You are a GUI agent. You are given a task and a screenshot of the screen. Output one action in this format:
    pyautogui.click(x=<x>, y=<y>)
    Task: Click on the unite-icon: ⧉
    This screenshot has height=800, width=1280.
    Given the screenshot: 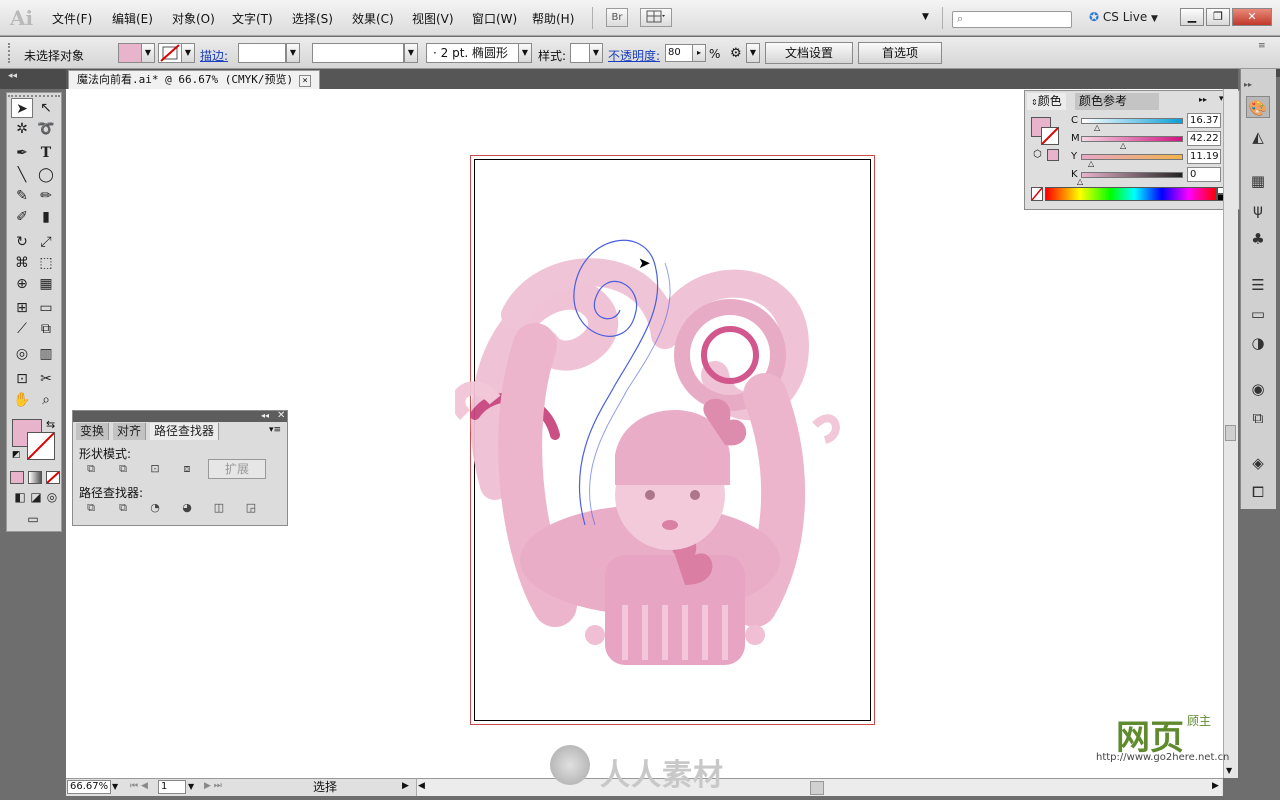 What is the action you would take?
    pyautogui.click(x=91, y=469)
    